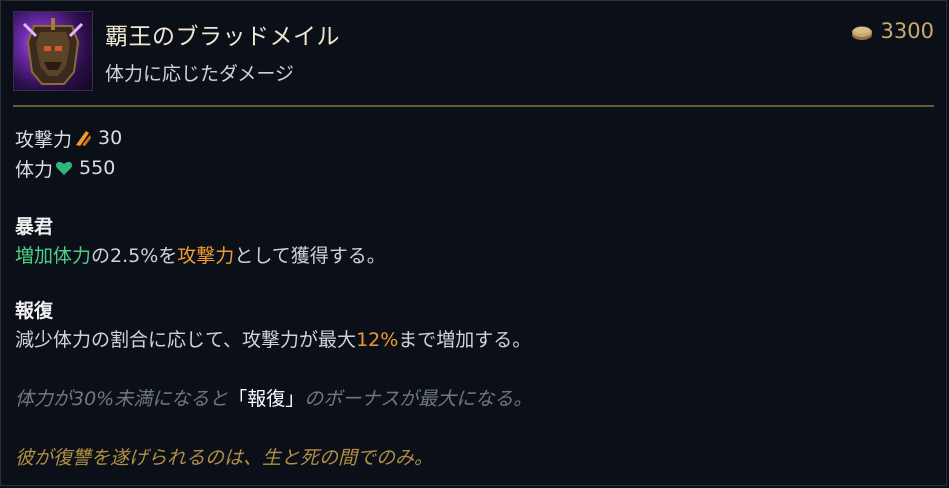  I want to click on passive-tyranny: 暴君 増加体力の2.5%を攻撃力として獲得する。, so click(200, 242).